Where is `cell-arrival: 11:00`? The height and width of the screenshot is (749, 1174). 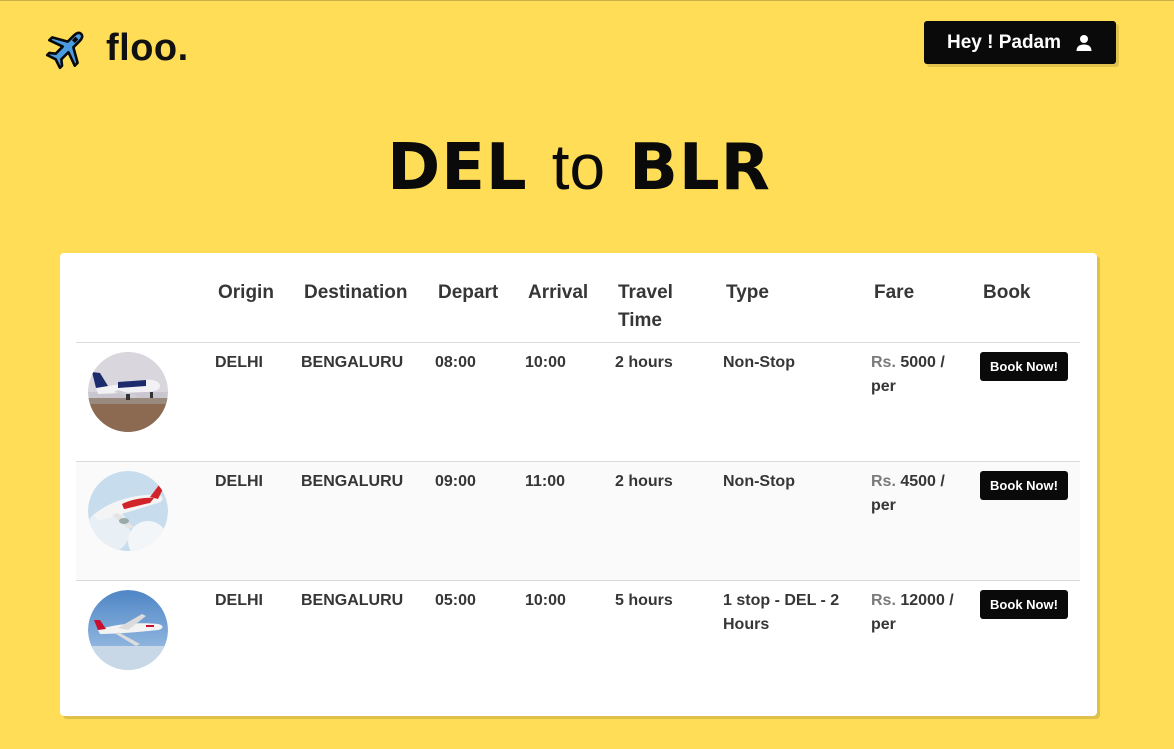 cell-arrival: 11:00 is located at coordinates (545, 481).